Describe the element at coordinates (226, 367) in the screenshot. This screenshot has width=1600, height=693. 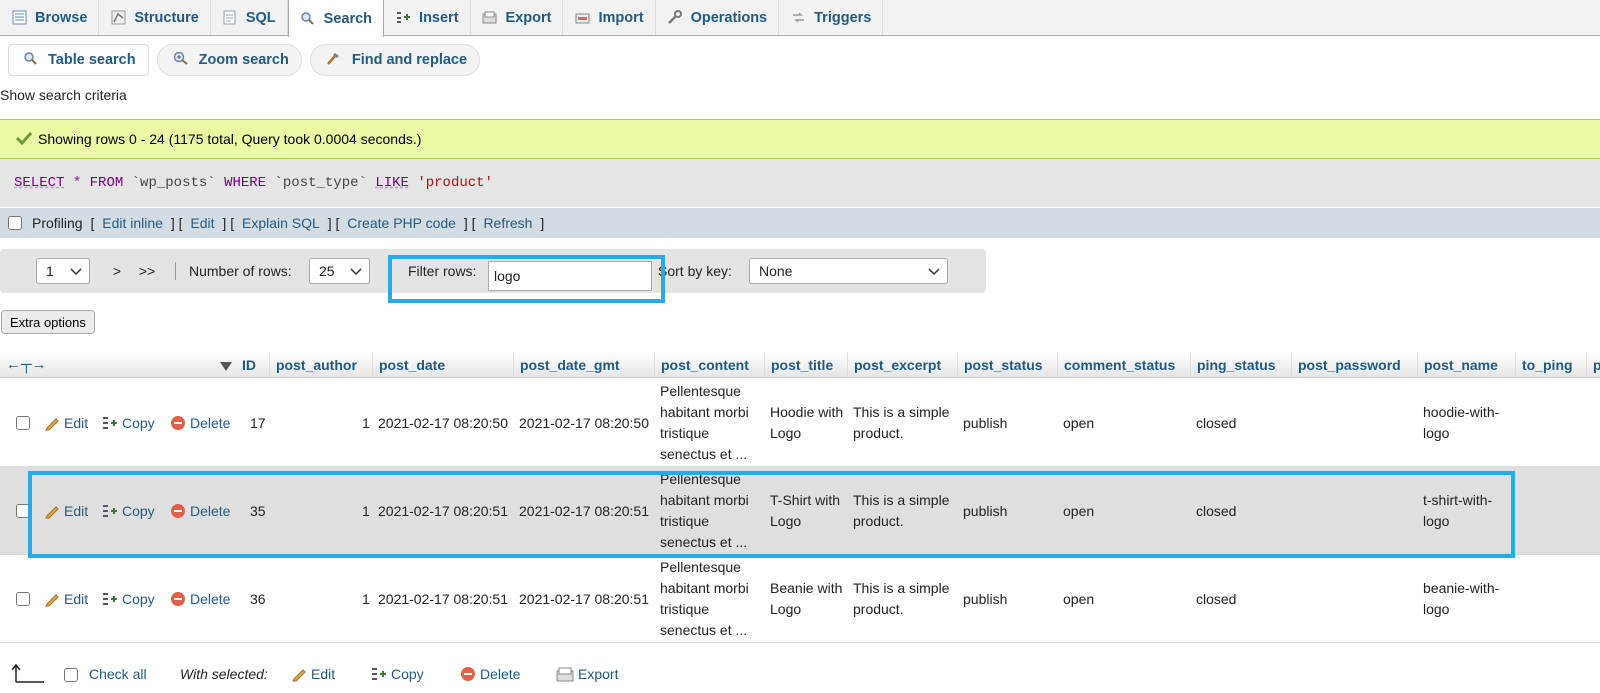
I see `sort-options-icon` at that location.